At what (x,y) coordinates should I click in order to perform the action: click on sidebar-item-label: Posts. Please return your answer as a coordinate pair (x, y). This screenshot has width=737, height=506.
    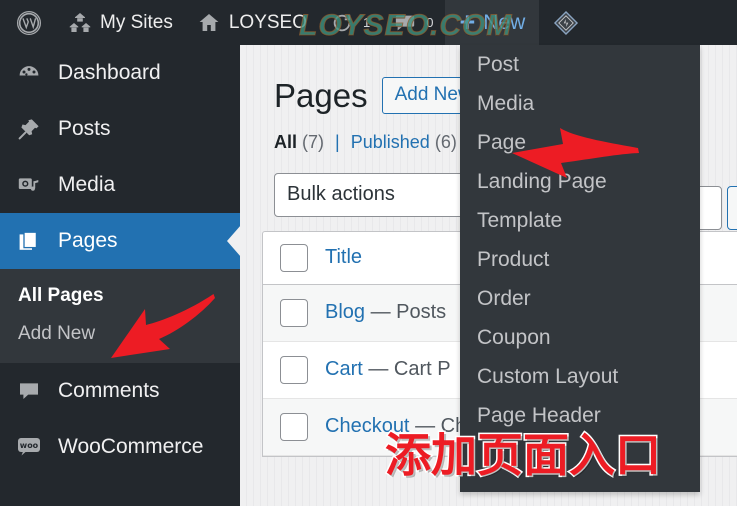
    Looking at the image, I should click on (84, 128).